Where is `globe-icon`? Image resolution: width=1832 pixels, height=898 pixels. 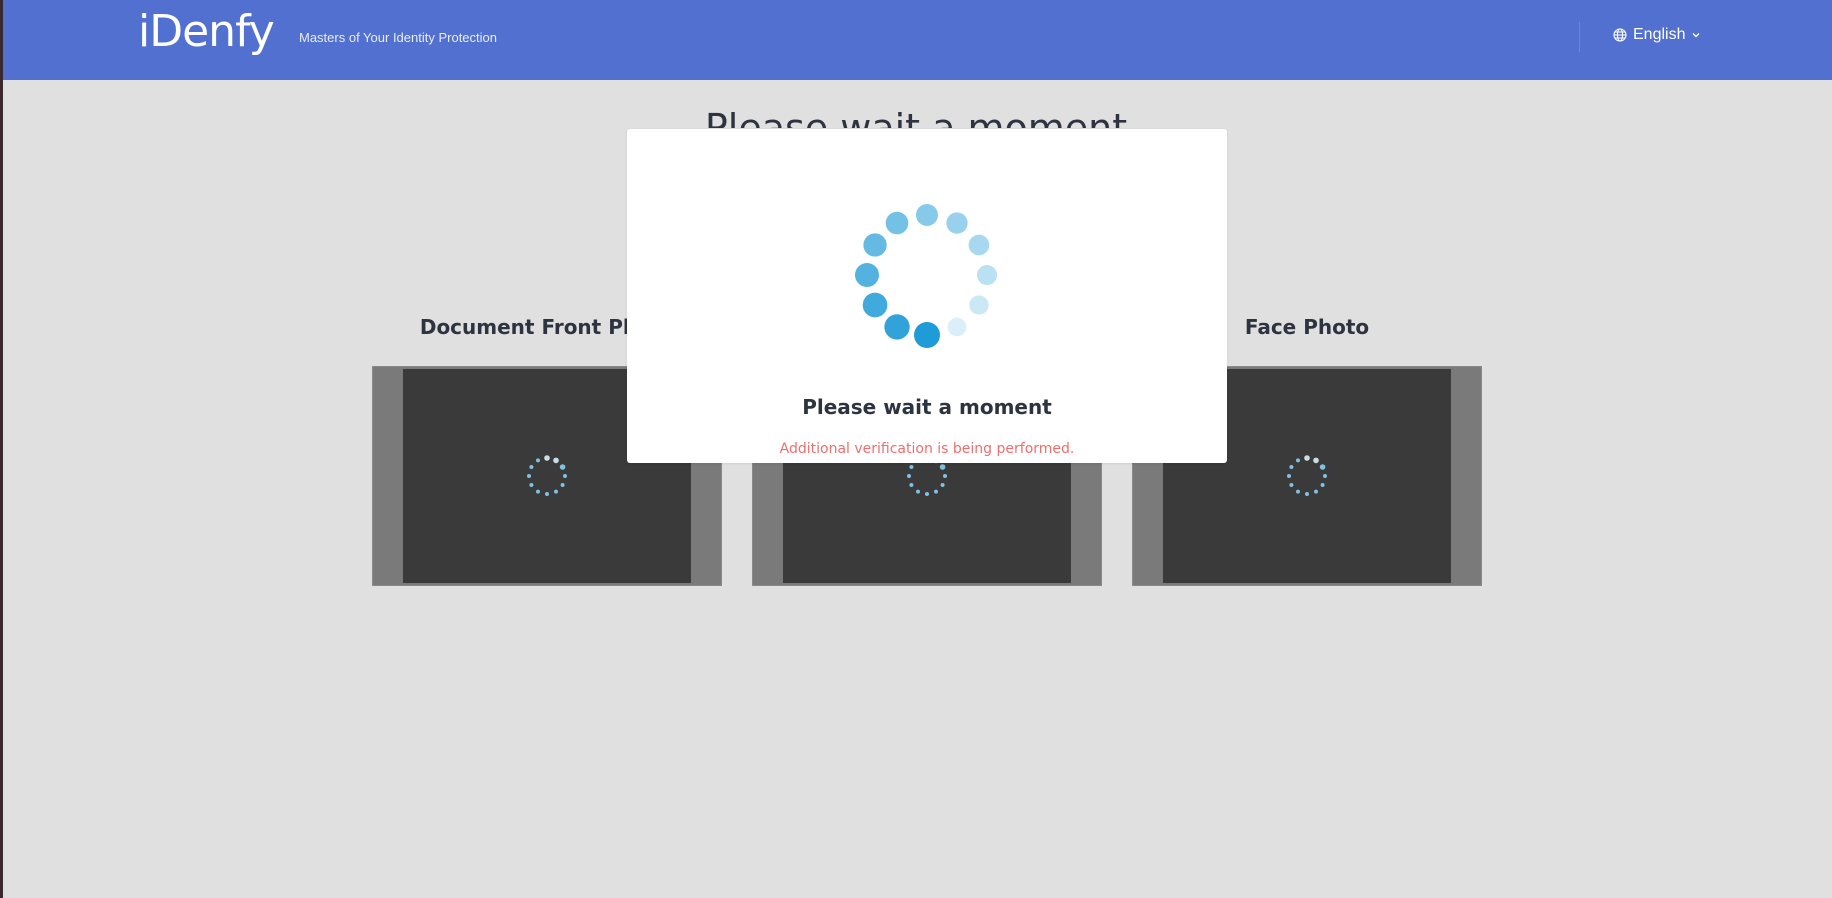 globe-icon is located at coordinates (1620, 35).